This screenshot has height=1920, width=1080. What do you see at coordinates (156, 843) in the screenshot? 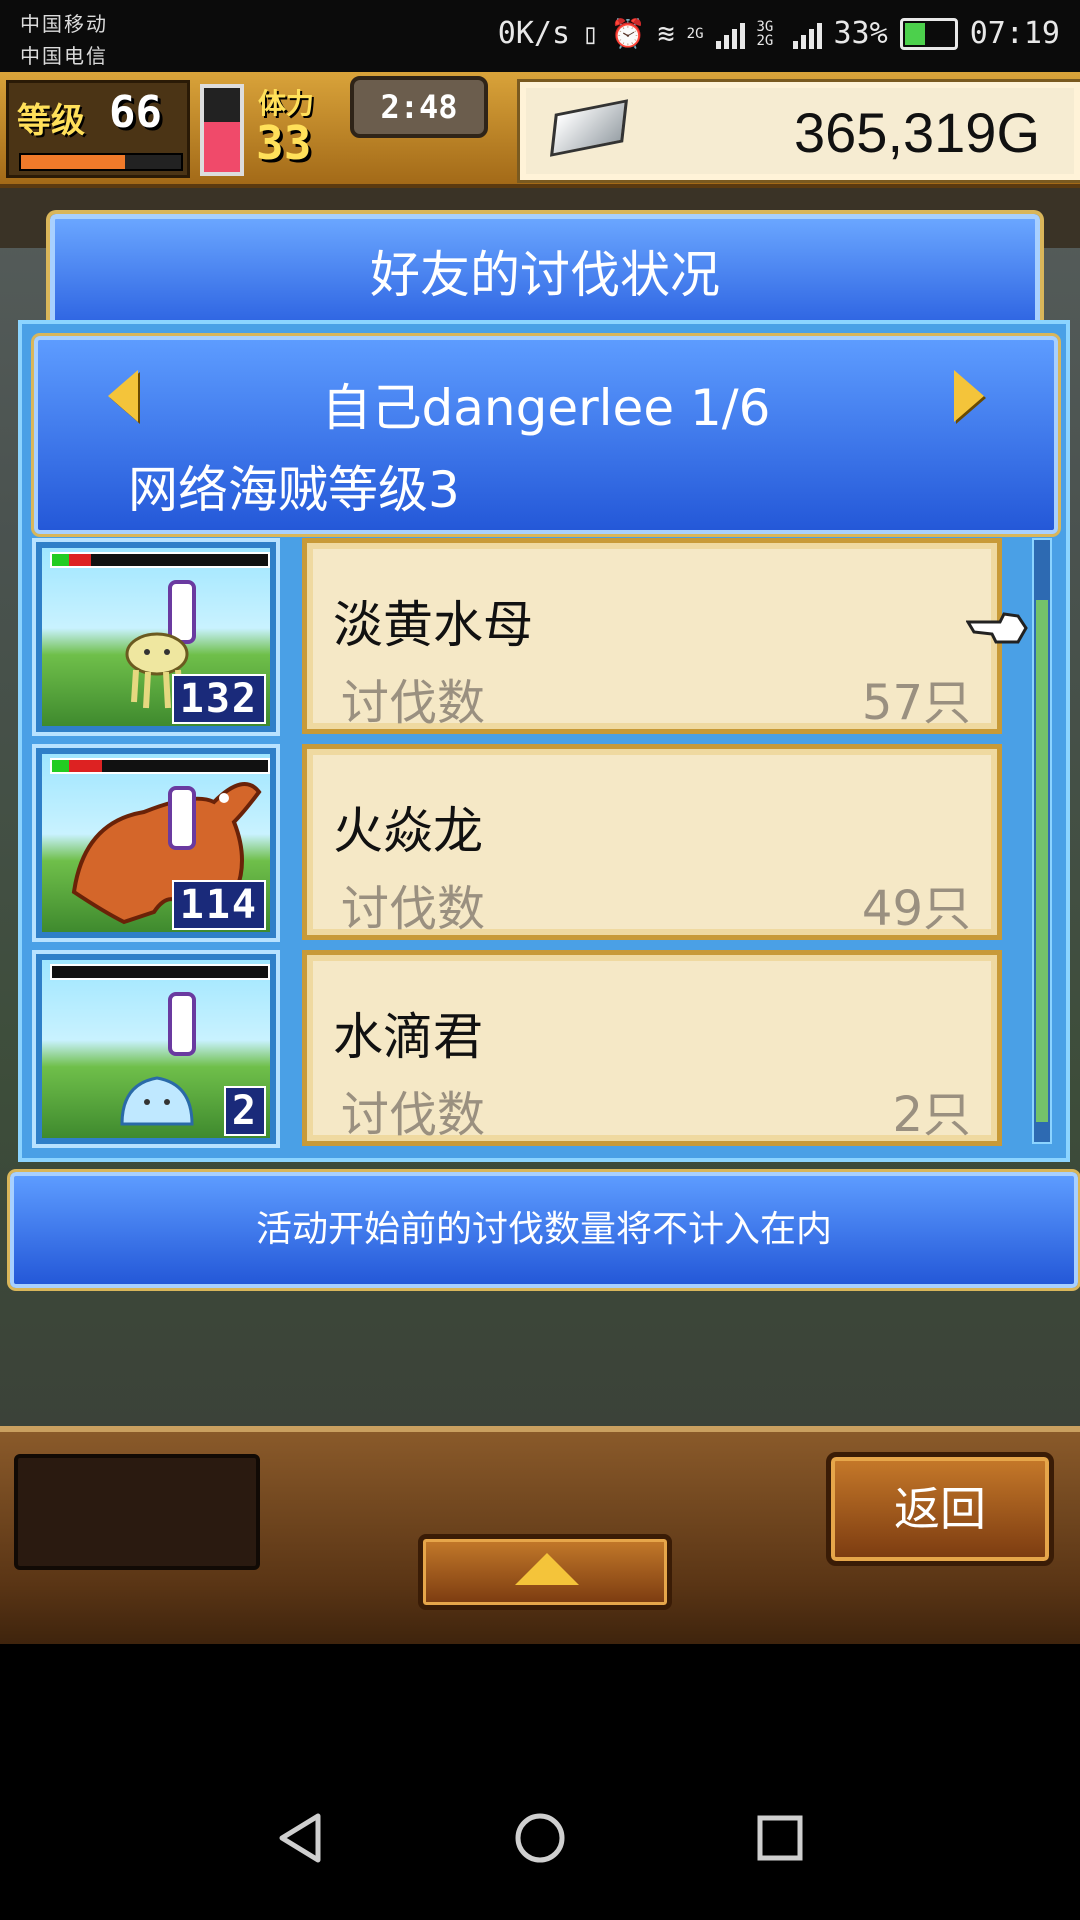
I see `monster-thumbnail: 114` at bounding box center [156, 843].